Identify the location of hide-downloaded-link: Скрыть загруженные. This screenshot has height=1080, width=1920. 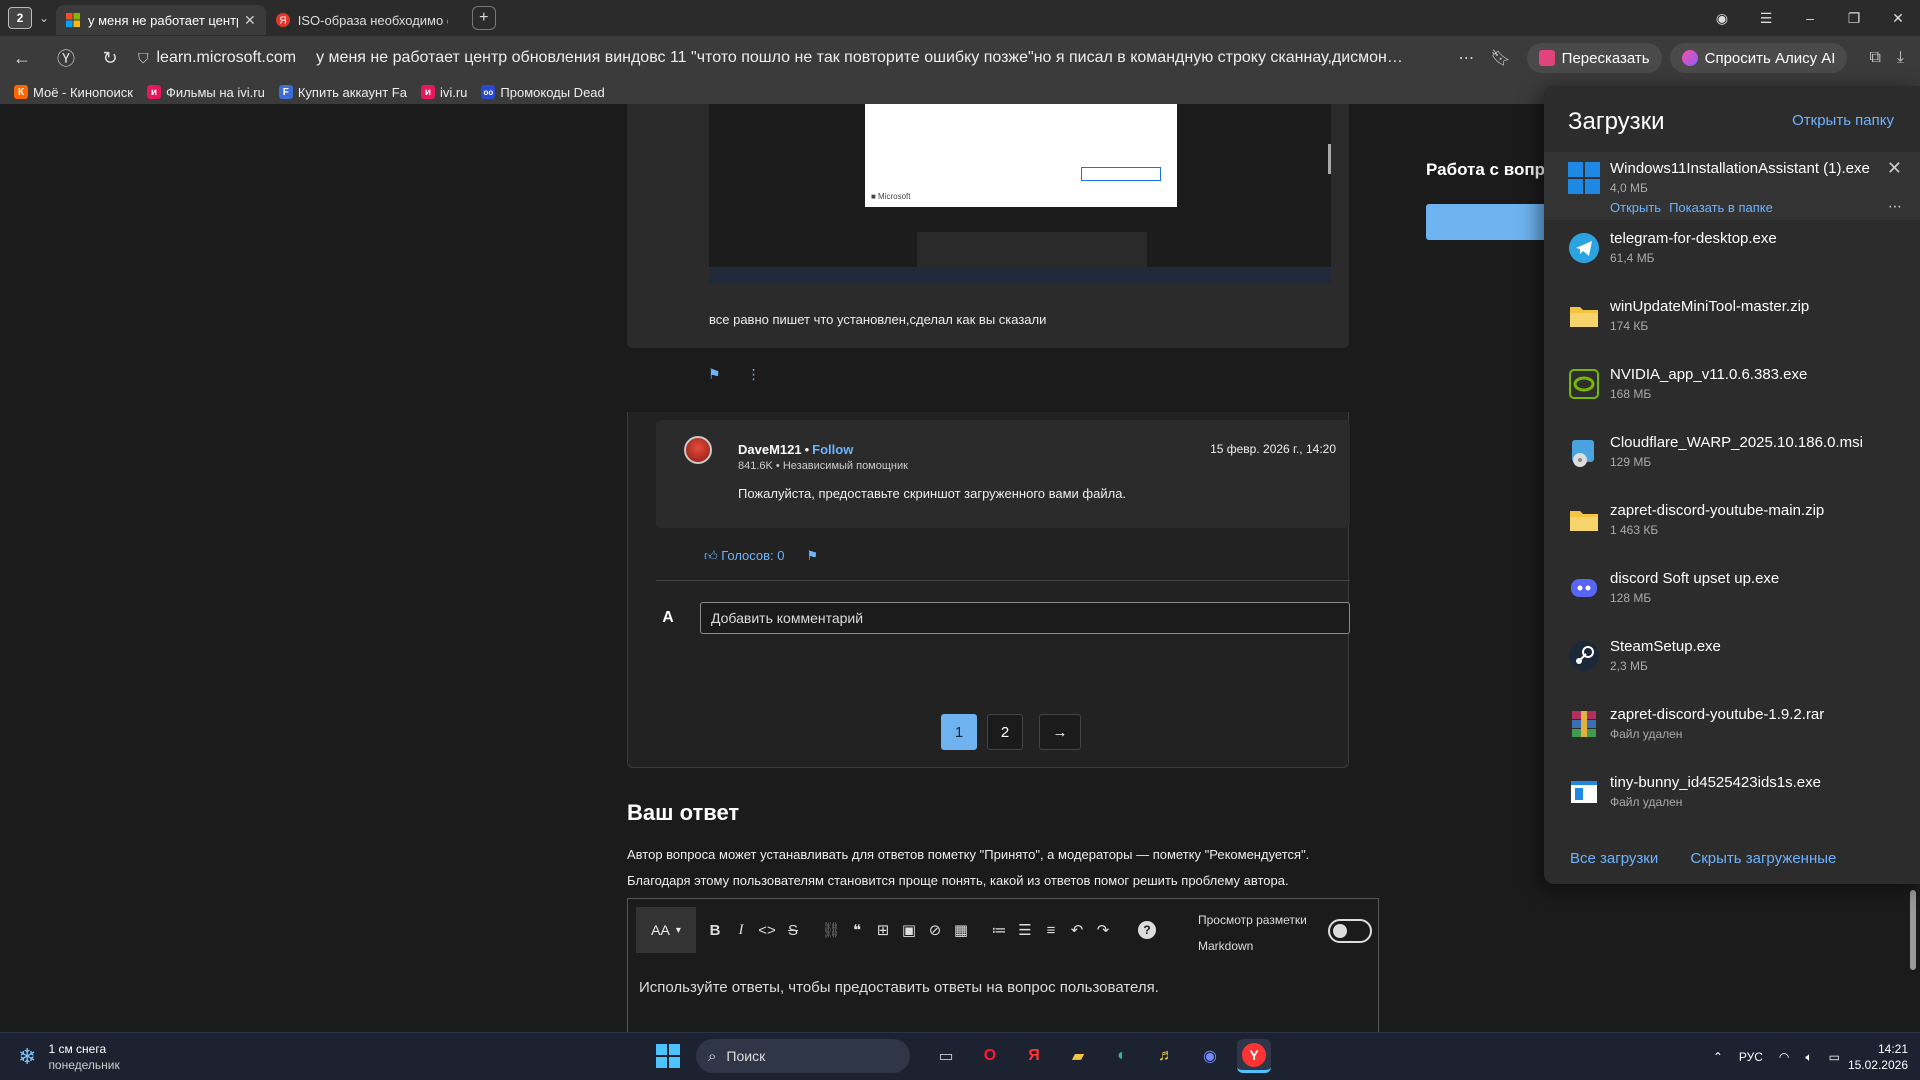
(1763, 858).